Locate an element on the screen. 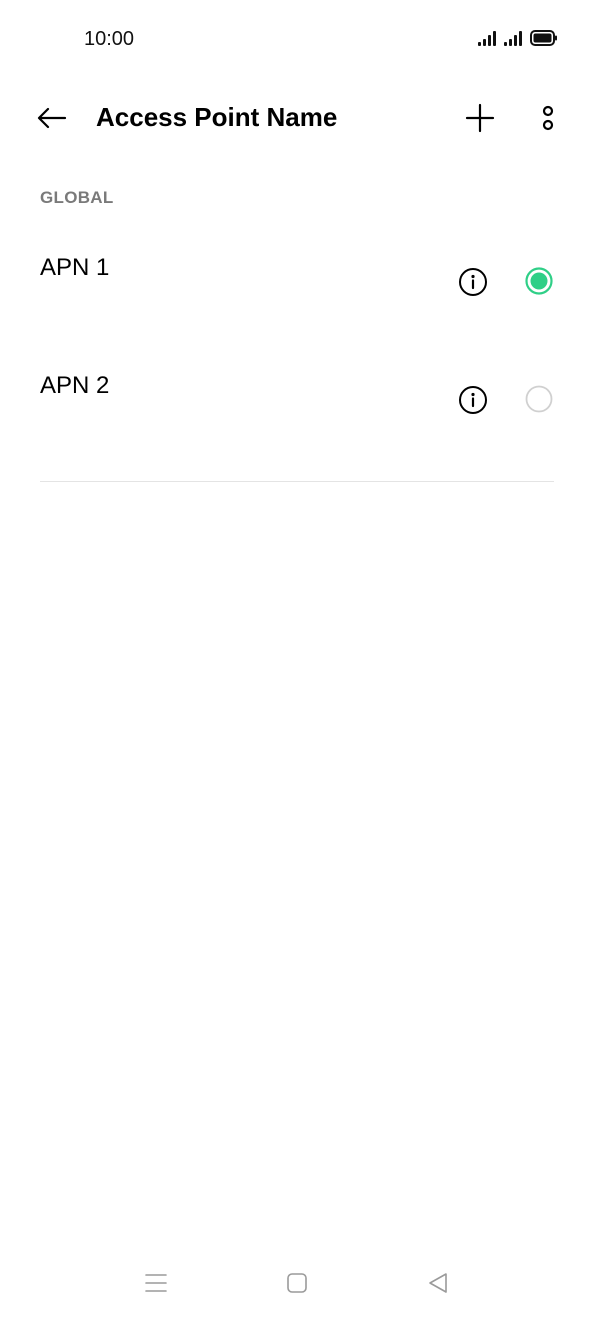 The height and width of the screenshot is (1320, 594). apn-list-item: APN 1 is located at coordinates (297, 287).